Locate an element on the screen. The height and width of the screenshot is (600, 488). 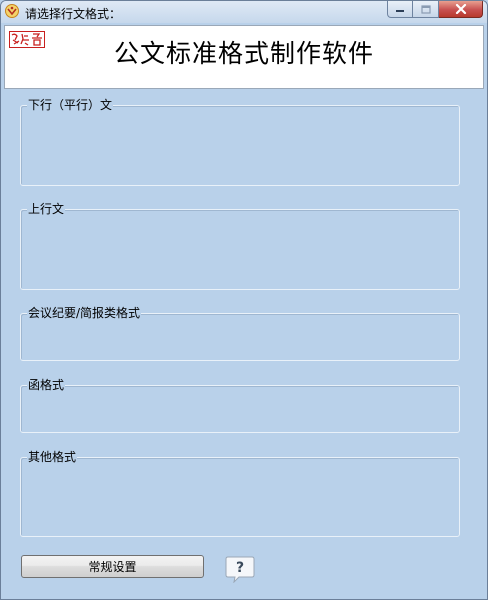
header-panel: 公文标准格式制作软件 is located at coordinates (244, 57).